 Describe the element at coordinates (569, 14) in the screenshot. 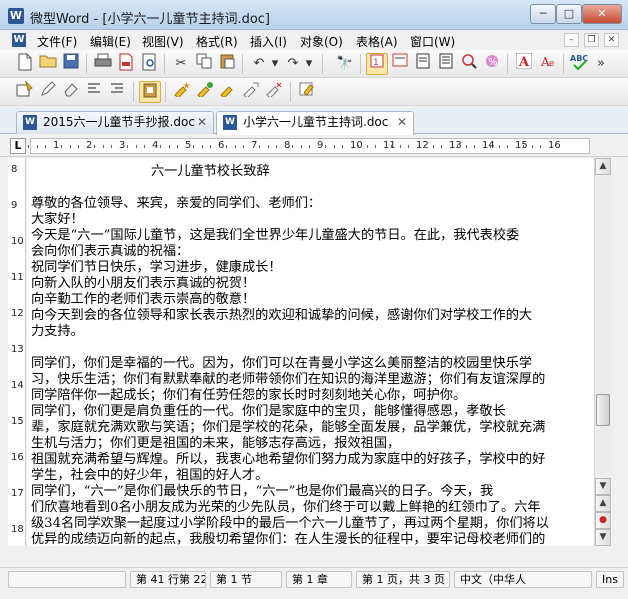

I see `maximize-button: □` at that location.